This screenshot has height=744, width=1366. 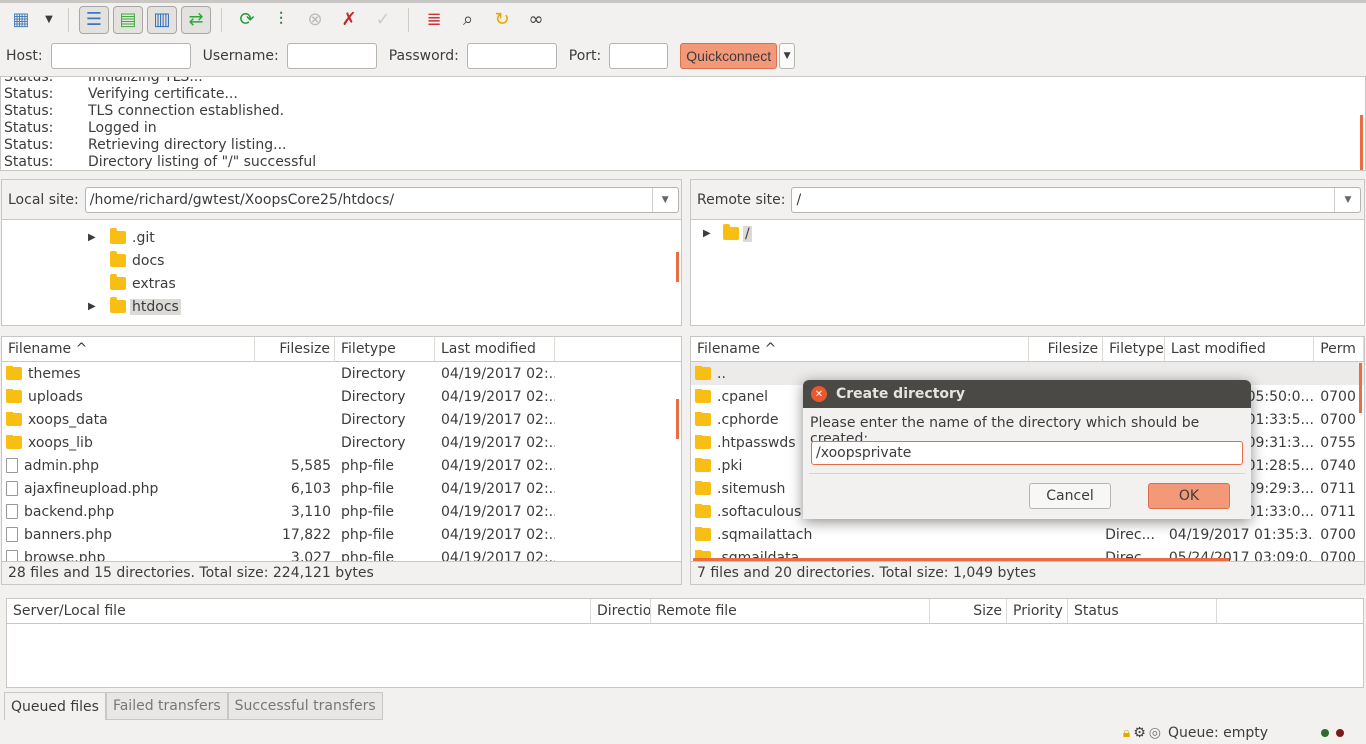 I want to click on reconnect-icon: ✓, so click(x=383, y=20).